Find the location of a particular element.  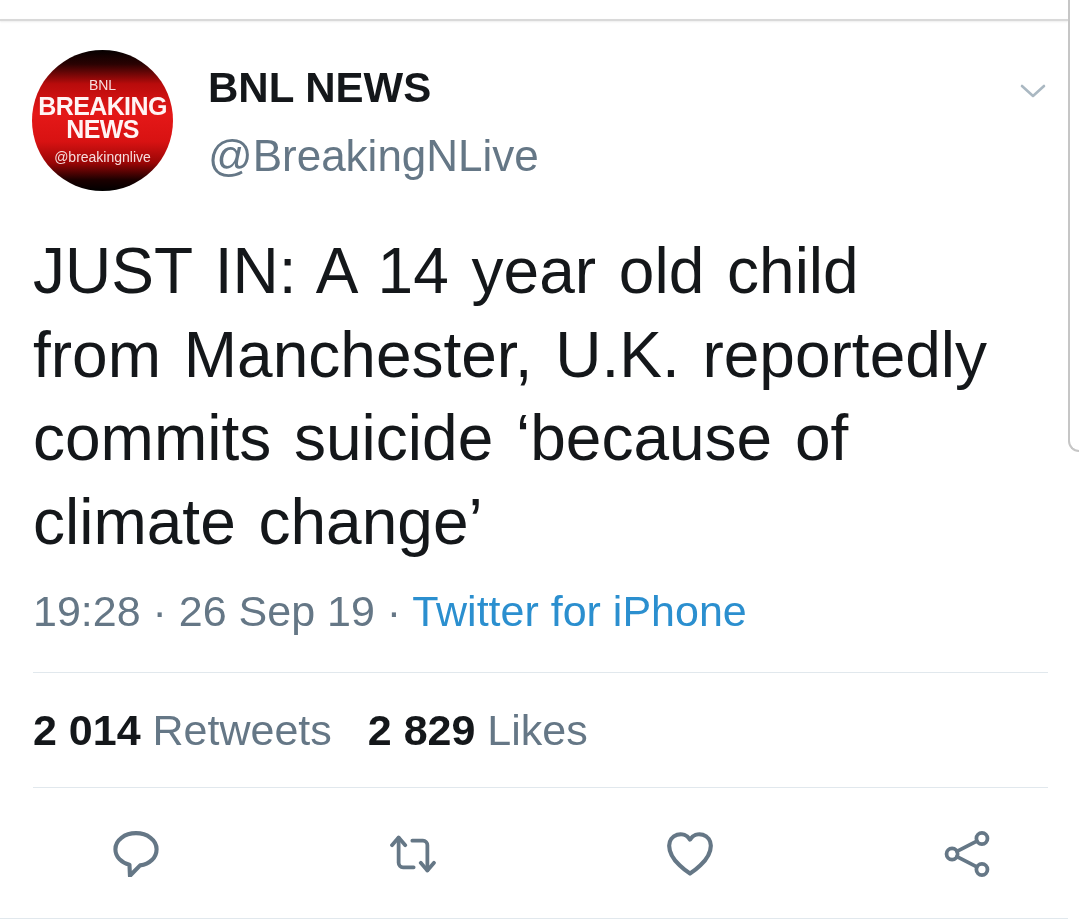

author-handle: @BreakingNLive is located at coordinates (373, 156).